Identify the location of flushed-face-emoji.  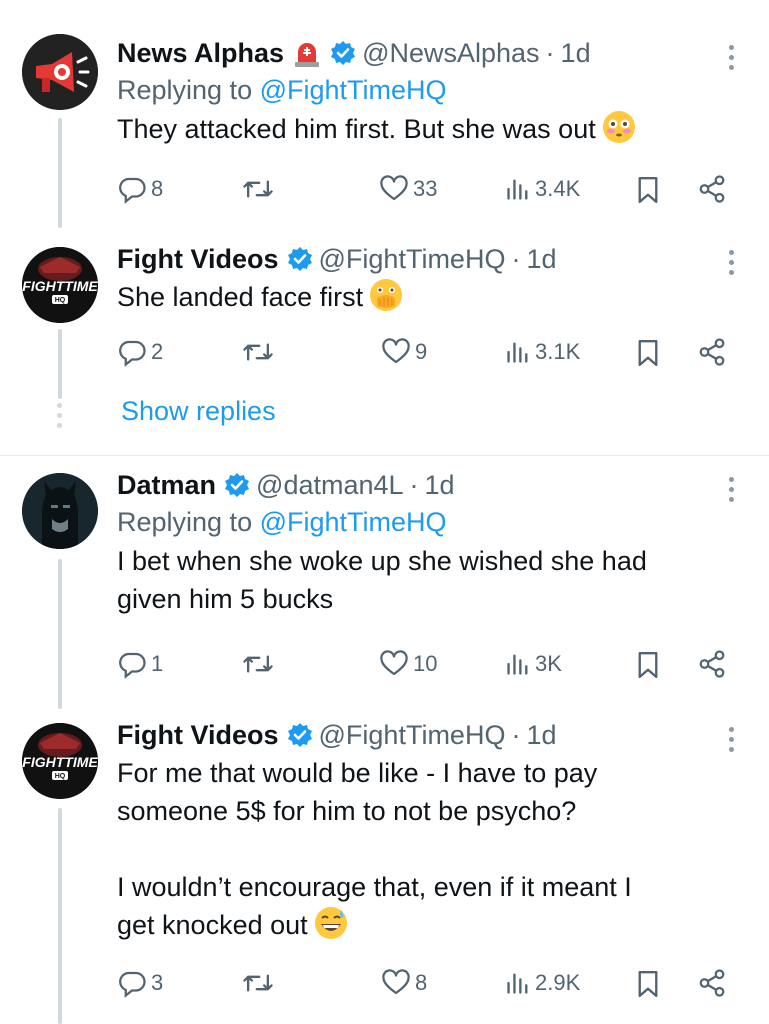
(619, 127).